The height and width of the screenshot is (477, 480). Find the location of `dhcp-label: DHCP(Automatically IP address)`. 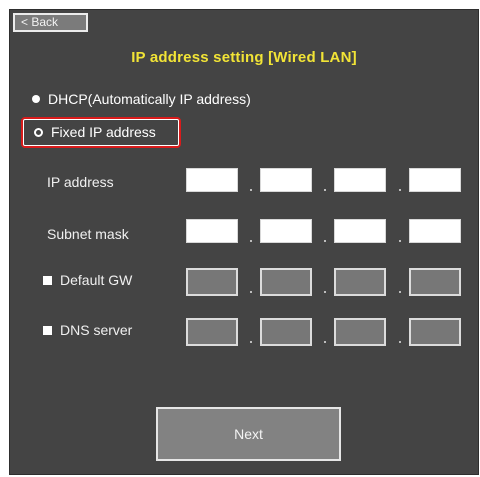

dhcp-label: DHCP(Automatically IP address) is located at coordinates (149, 99).